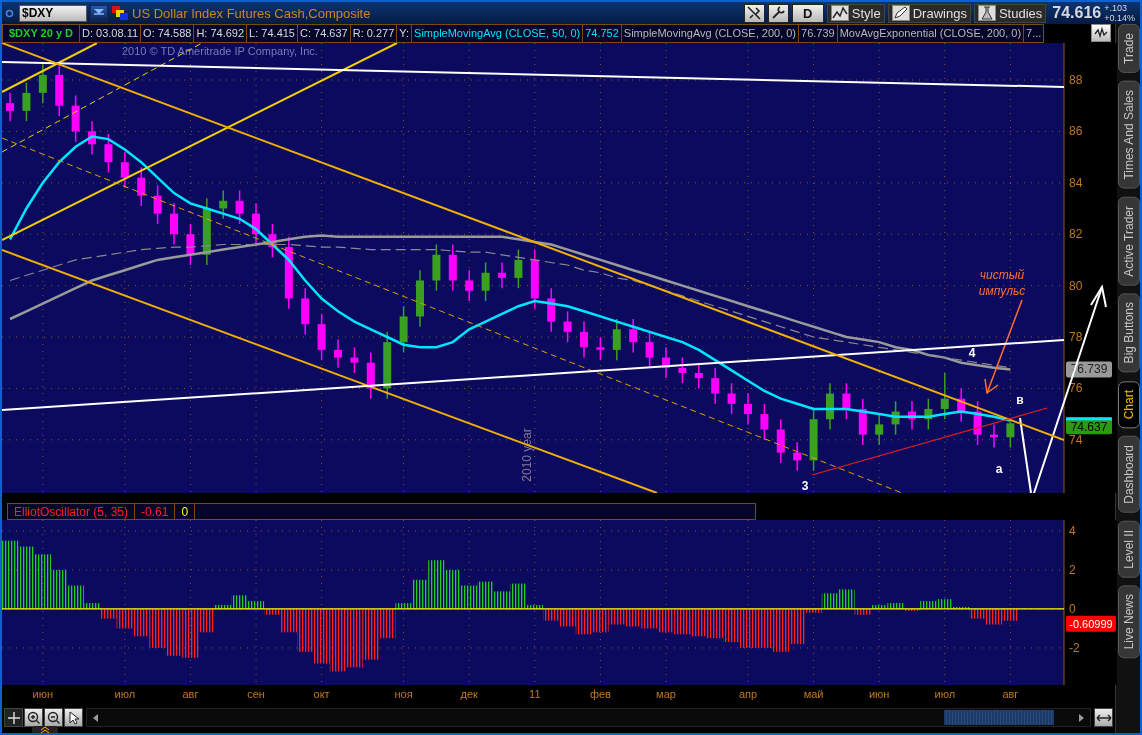  Describe the element at coordinates (930, 33) in the screenshot. I see `info-cell: MovAvgExponential (CLOSE, 200, 0)` at that location.